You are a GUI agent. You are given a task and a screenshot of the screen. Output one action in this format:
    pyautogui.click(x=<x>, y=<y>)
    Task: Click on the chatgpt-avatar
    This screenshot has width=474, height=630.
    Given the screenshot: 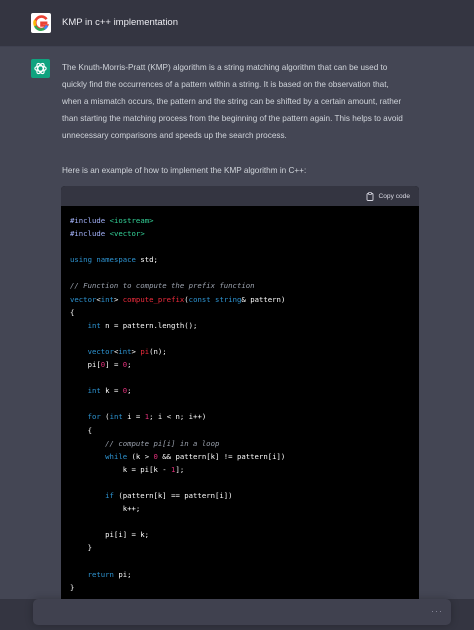 What is the action you would take?
    pyautogui.click(x=40, y=68)
    